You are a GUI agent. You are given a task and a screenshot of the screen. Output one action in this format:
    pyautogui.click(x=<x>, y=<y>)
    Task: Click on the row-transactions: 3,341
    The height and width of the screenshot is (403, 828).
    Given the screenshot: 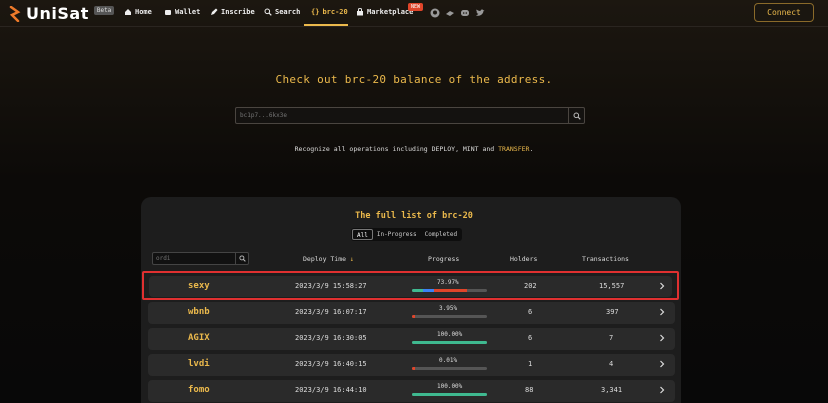 What is the action you would take?
    pyautogui.click(x=612, y=390)
    